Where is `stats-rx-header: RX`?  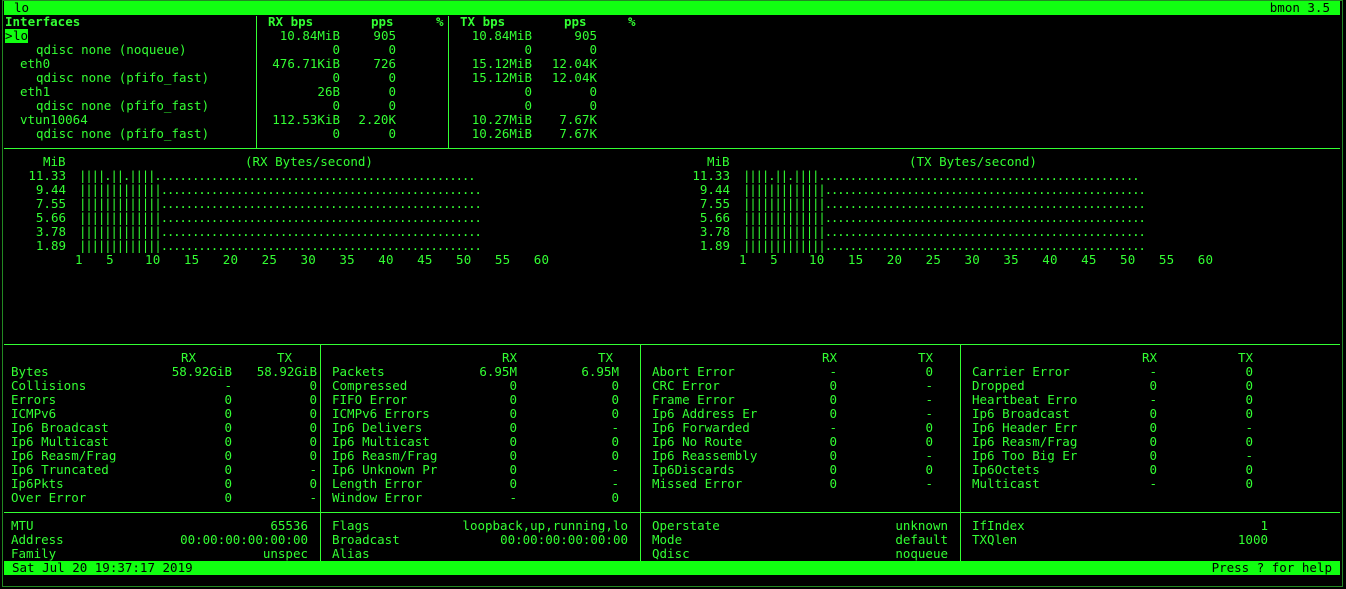
stats-rx-header: RX is located at coordinates (829, 357).